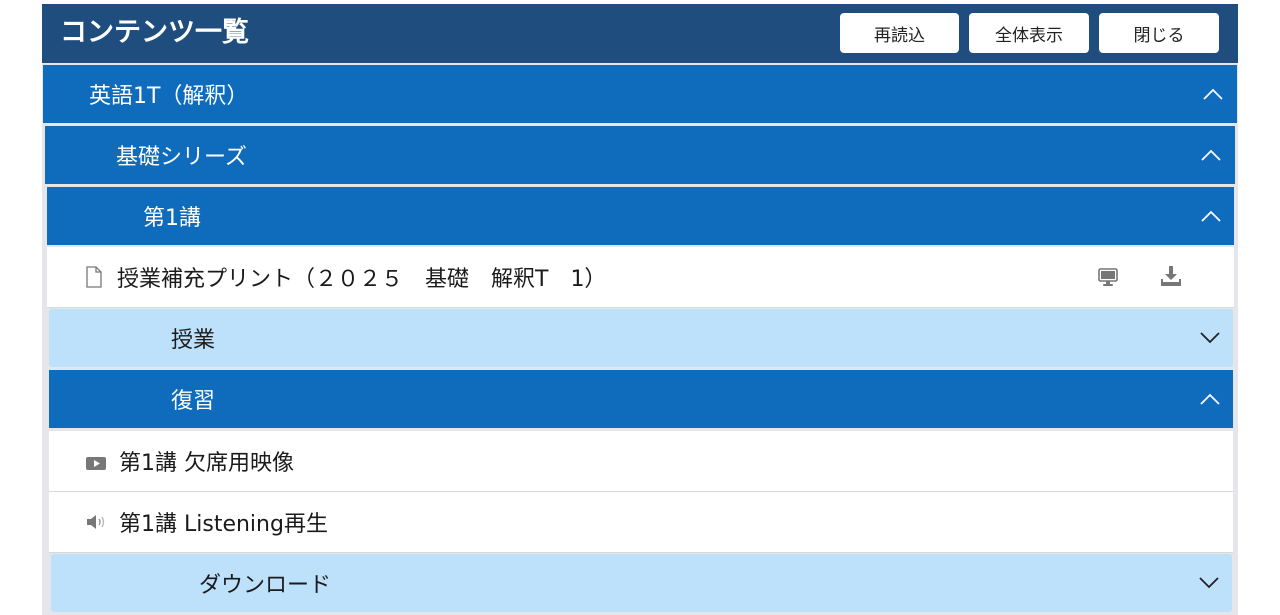 This screenshot has width=1280, height=615. I want to click on video-icon, so click(96, 461).